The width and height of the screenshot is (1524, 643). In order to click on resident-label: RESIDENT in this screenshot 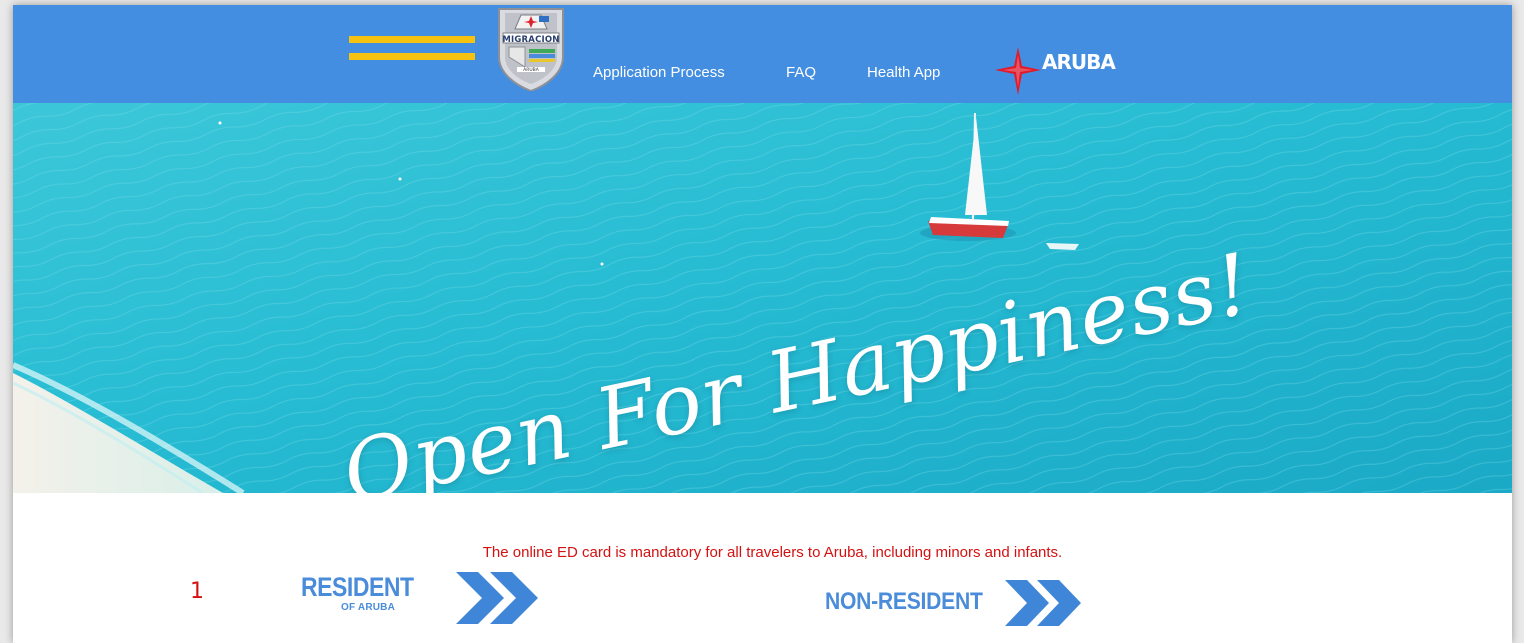, I will do `click(357, 587)`.